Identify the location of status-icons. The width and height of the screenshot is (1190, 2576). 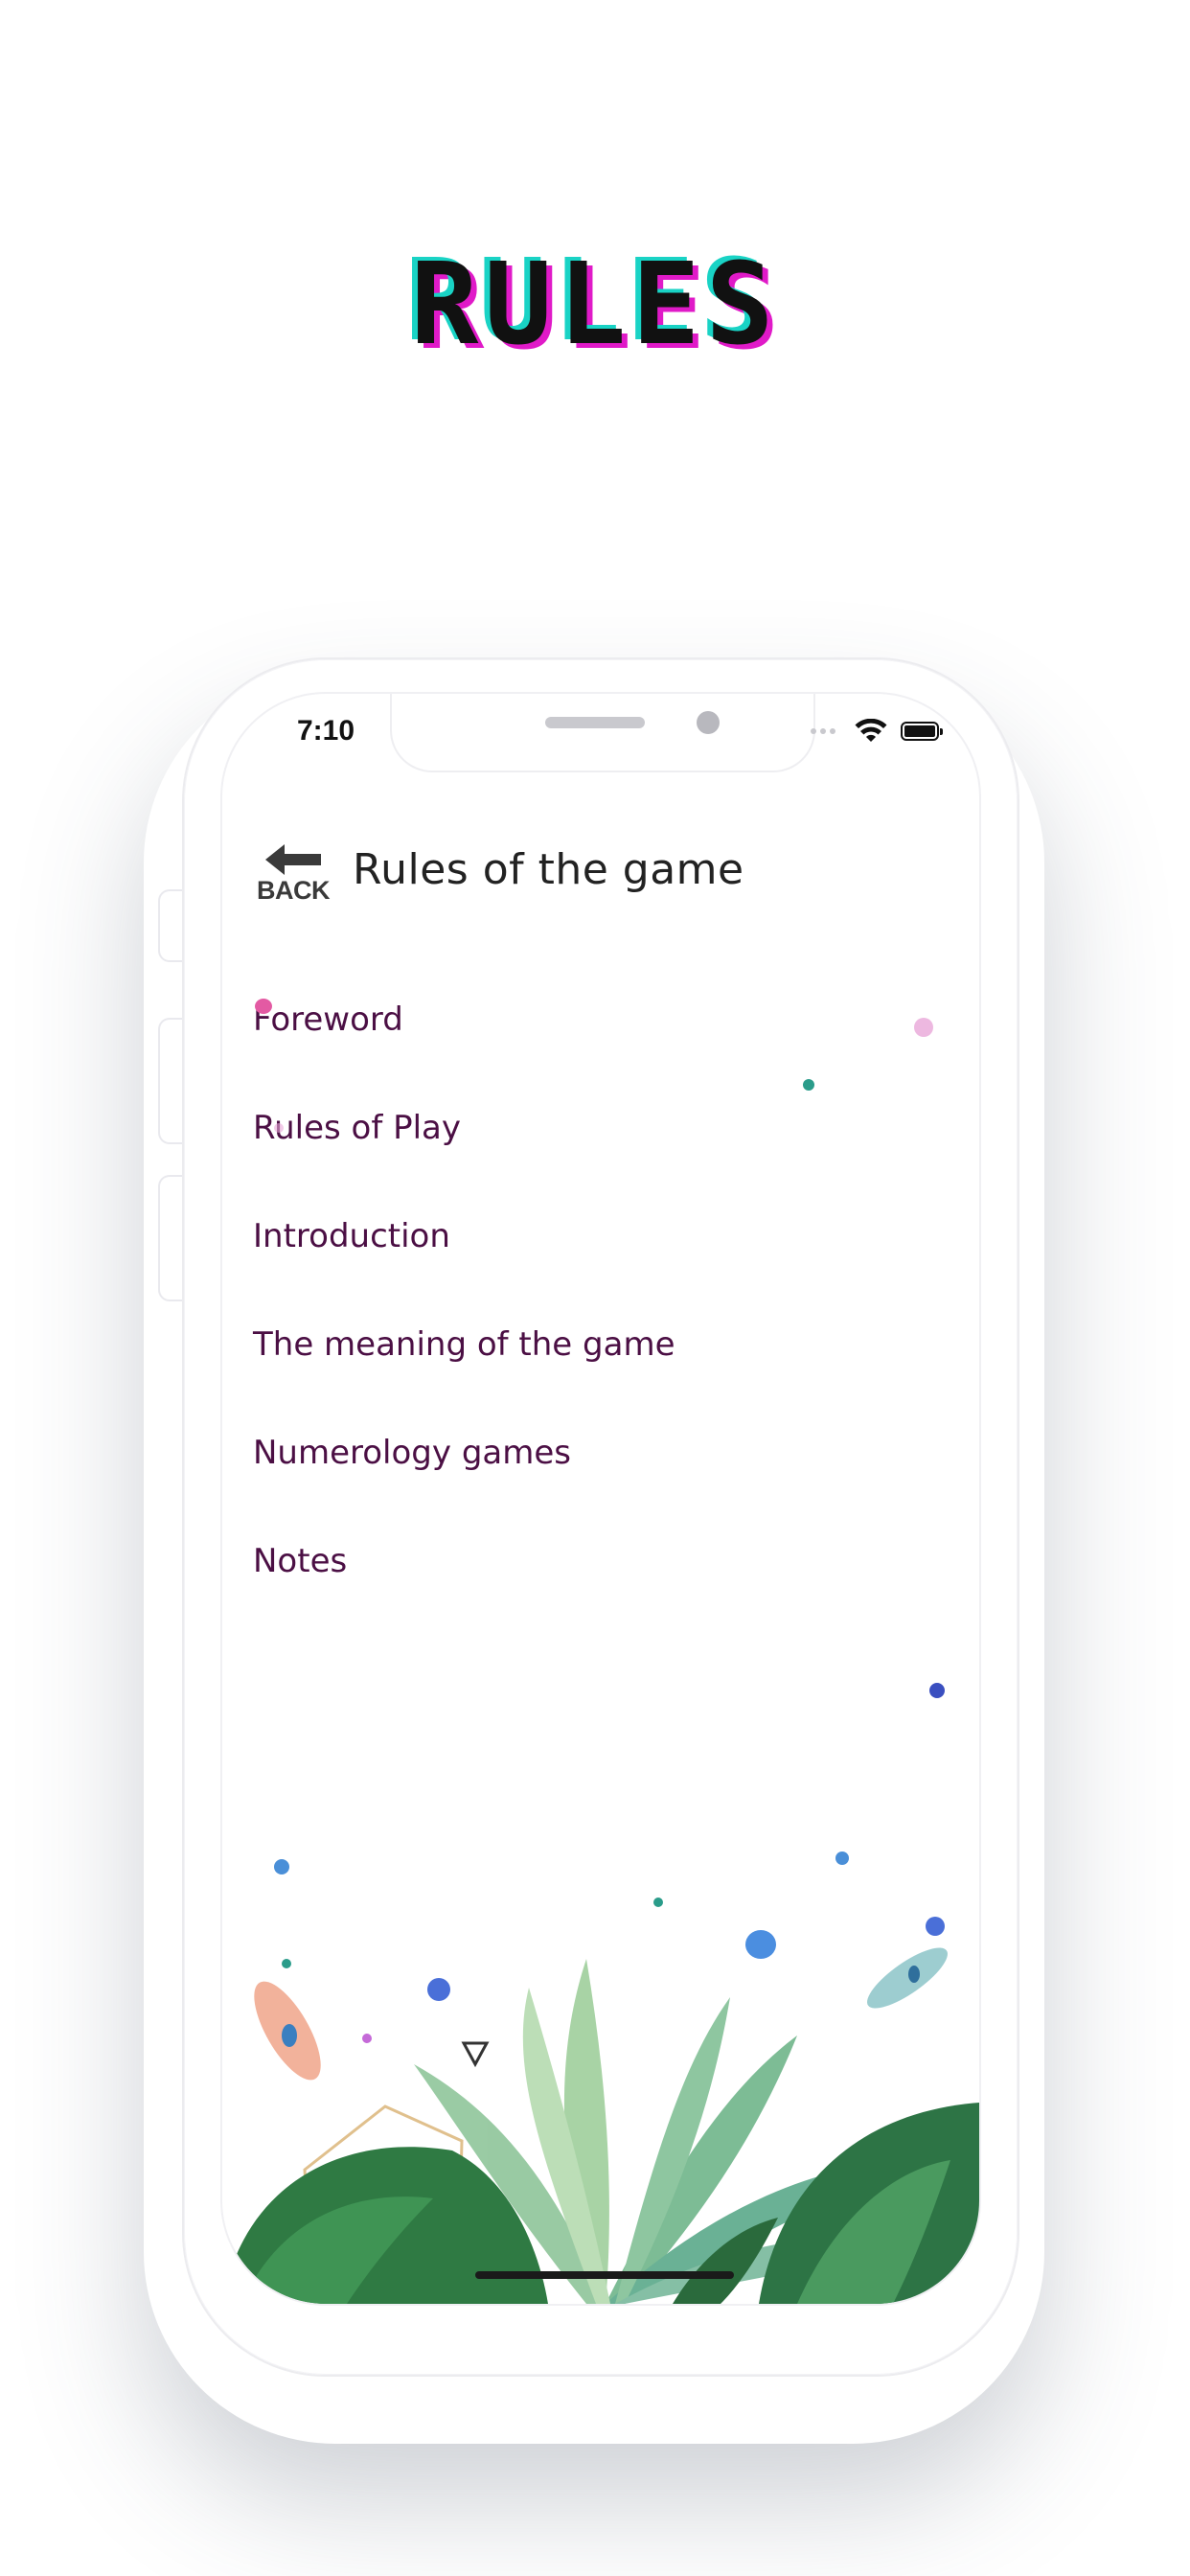
(877, 731).